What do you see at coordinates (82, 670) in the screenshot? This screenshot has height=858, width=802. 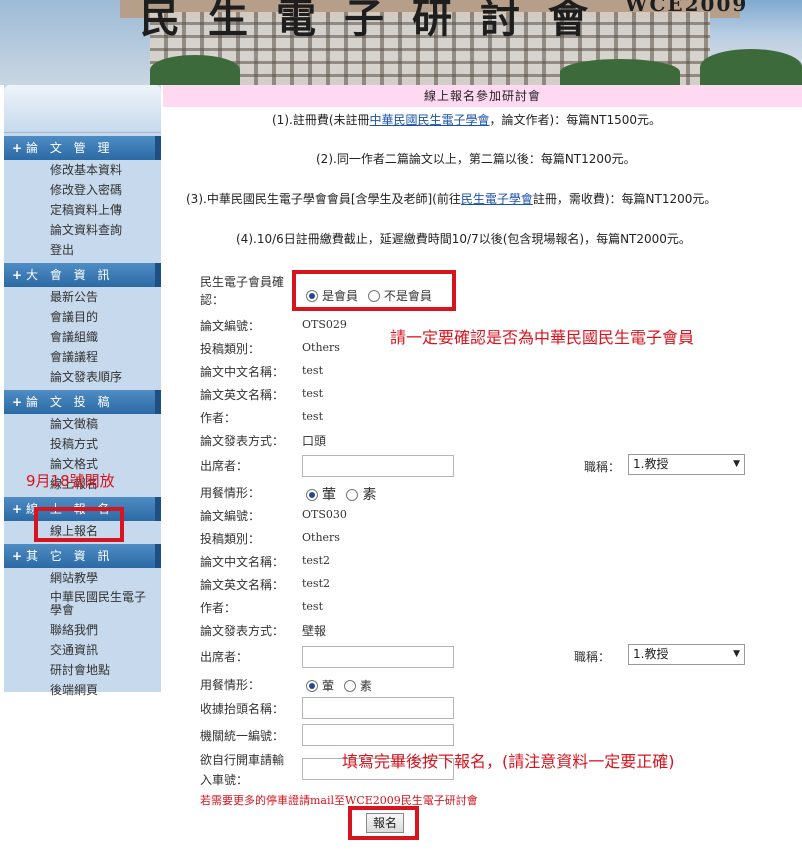 I see `sidebar-item-venue: 研討會地點` at bounding box center [82, 670].